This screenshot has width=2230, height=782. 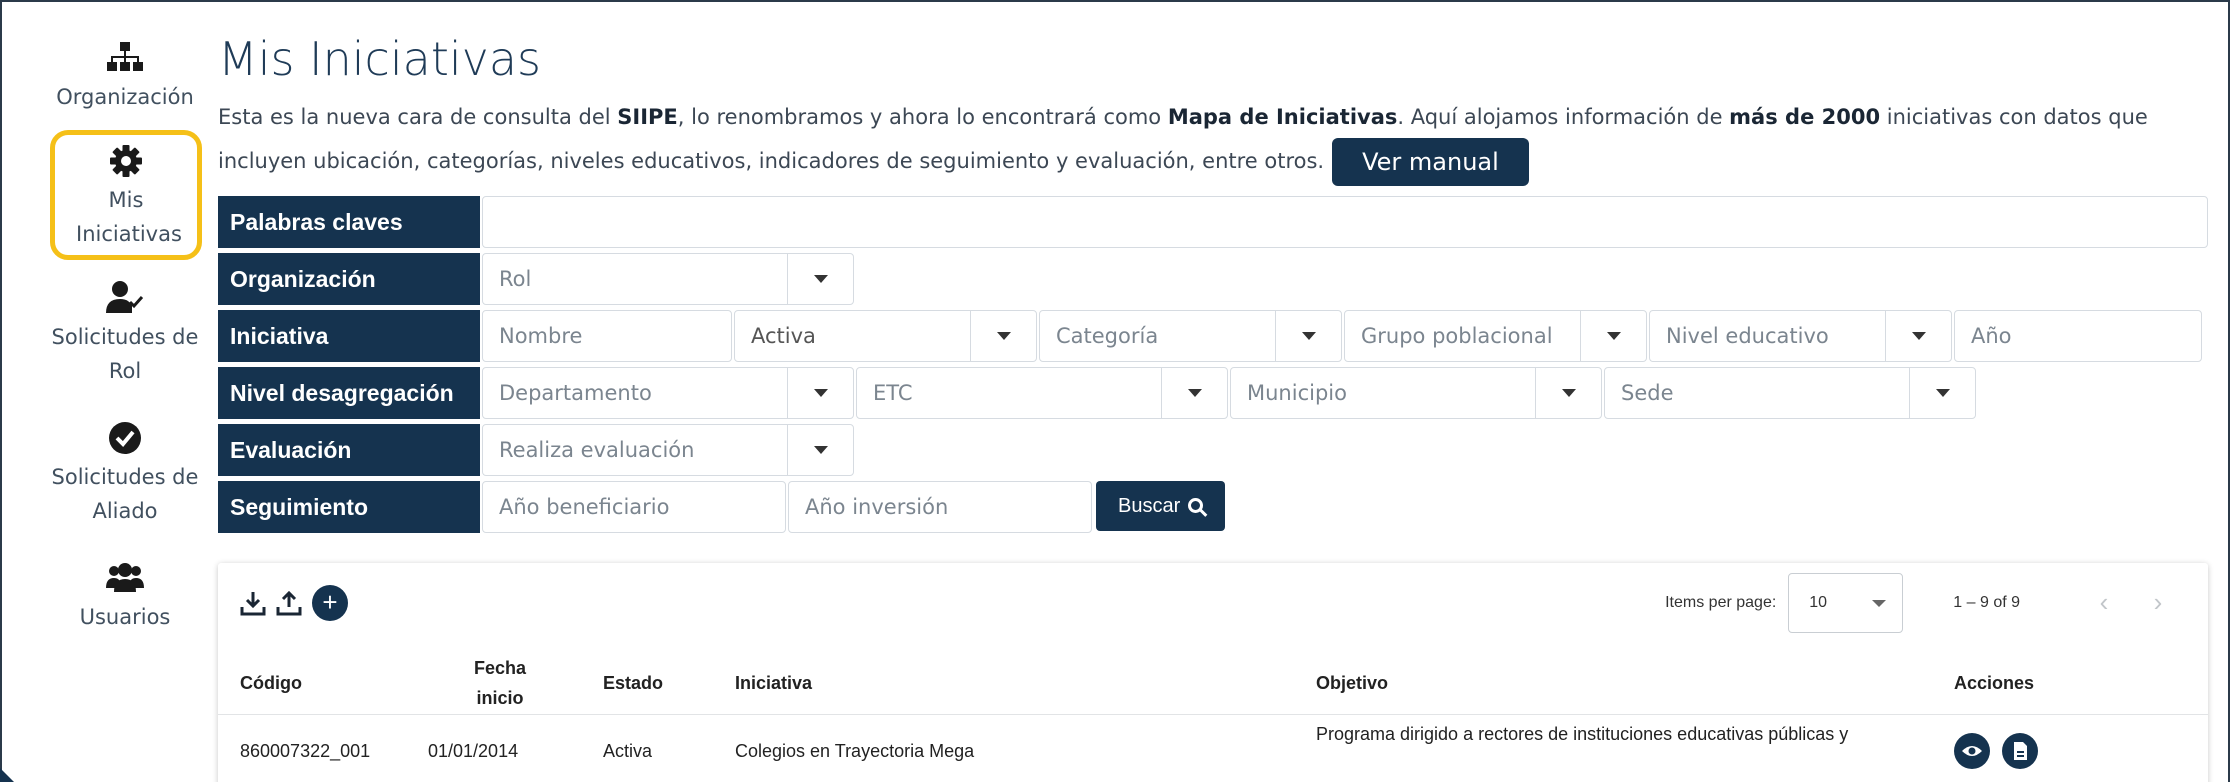 I want to click on document-button, so click(x=2020, y=751).